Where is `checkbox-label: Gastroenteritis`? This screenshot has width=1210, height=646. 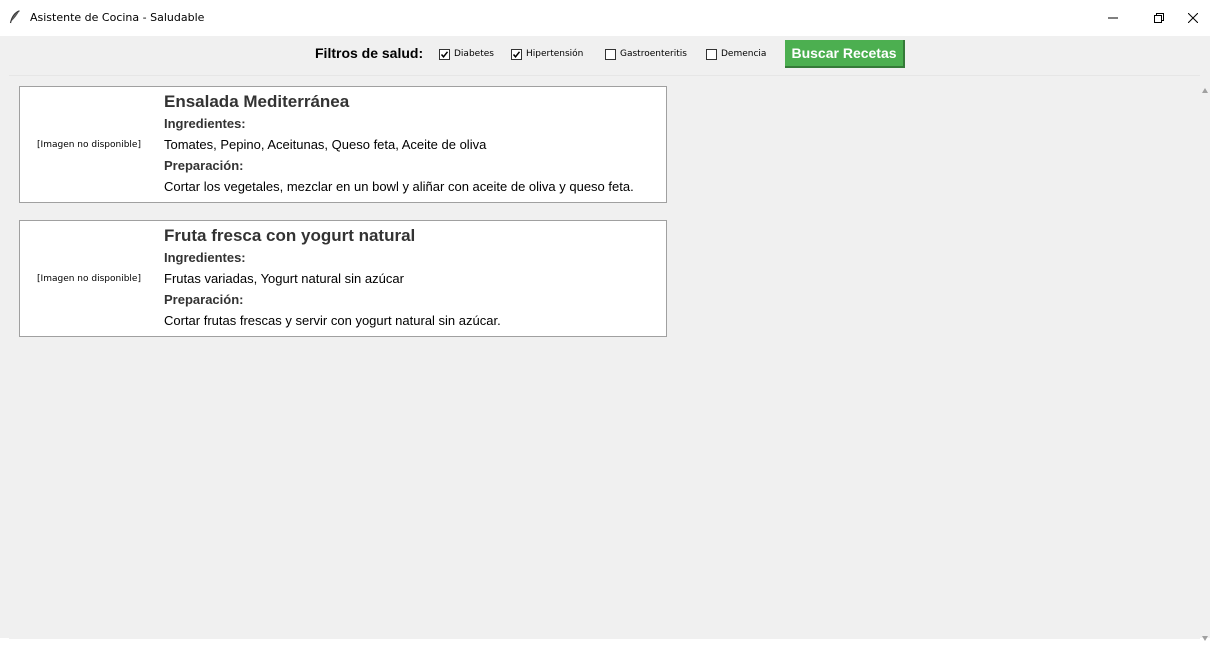
checkbox-label: Gastroenteritis is located at coordinates (653, 54).